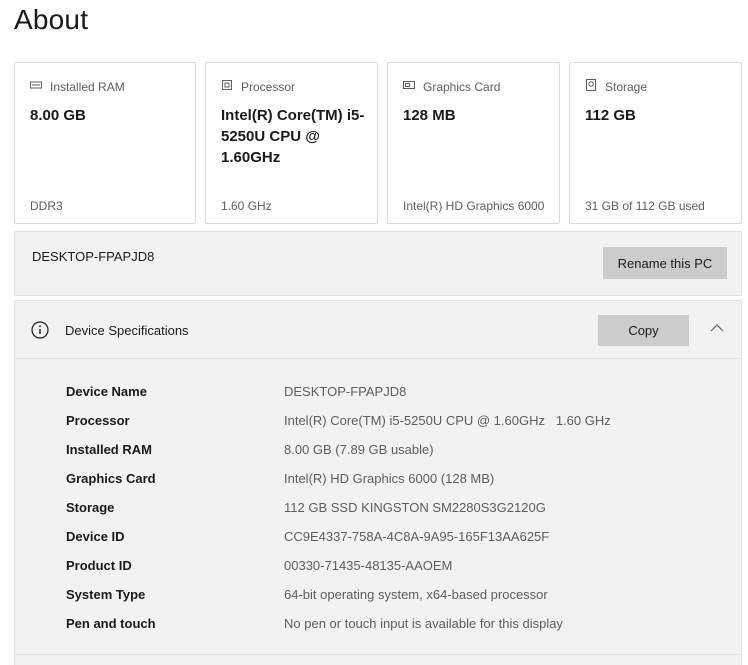 This screenshot has height=665, width=748. I want to click on card-label: Processor, so click(268, 86).